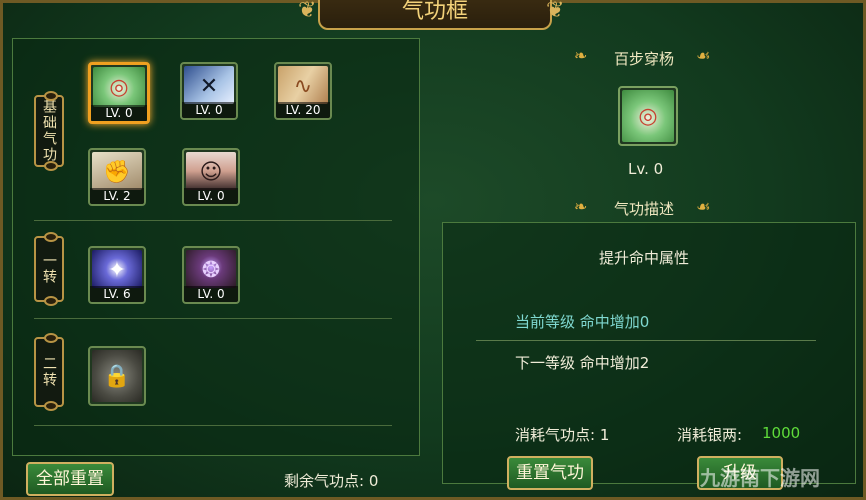 This screenshot has height=500, width=866. What do you see at coordinates (49, 269) in the screenshot?
I see `row-label-first-turn: 一转` at bounding box center [49, 269].